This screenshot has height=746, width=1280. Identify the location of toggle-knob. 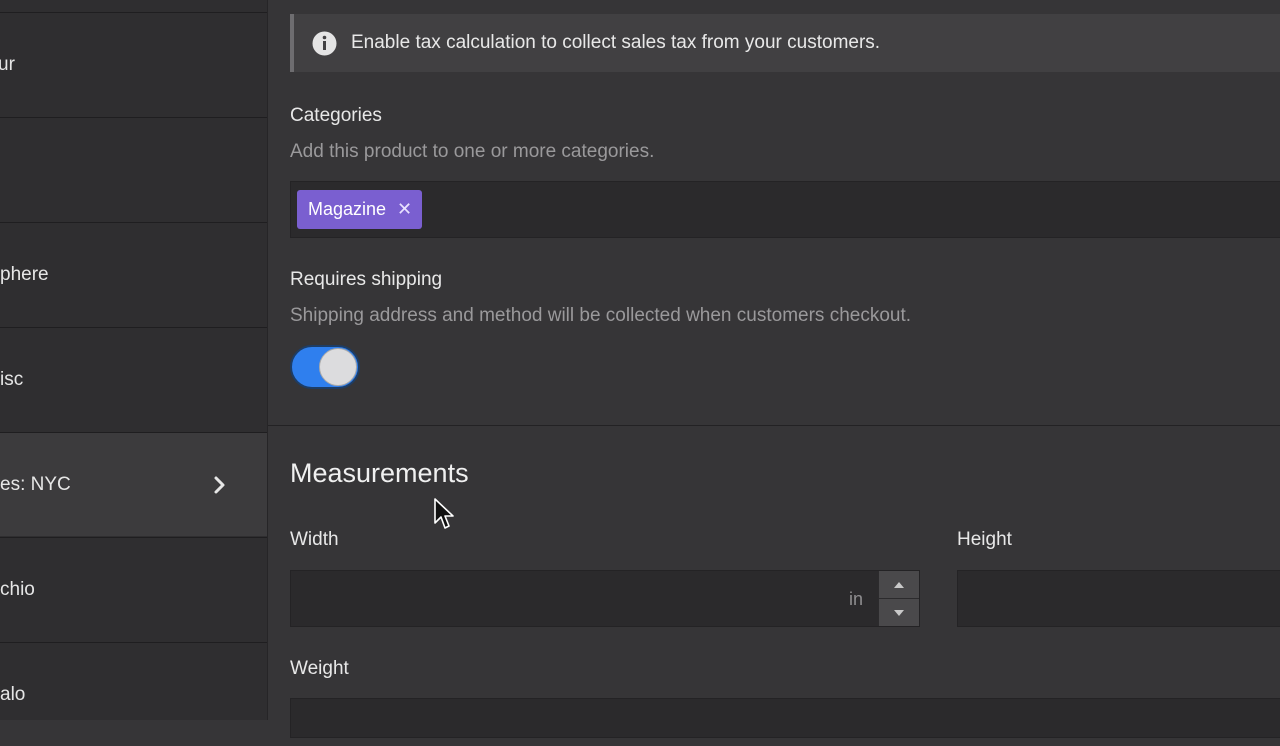
(338, 367).